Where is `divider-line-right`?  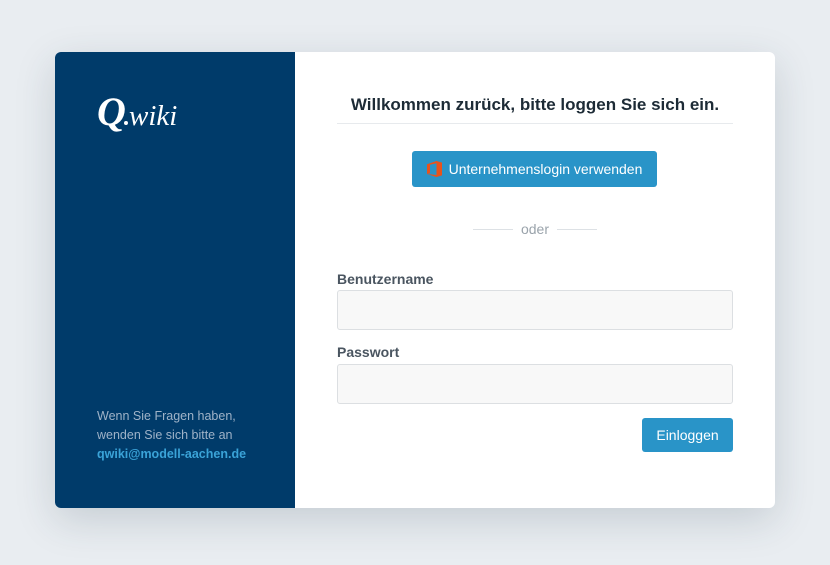 divider-line-right is located at coordinates (577, 229).